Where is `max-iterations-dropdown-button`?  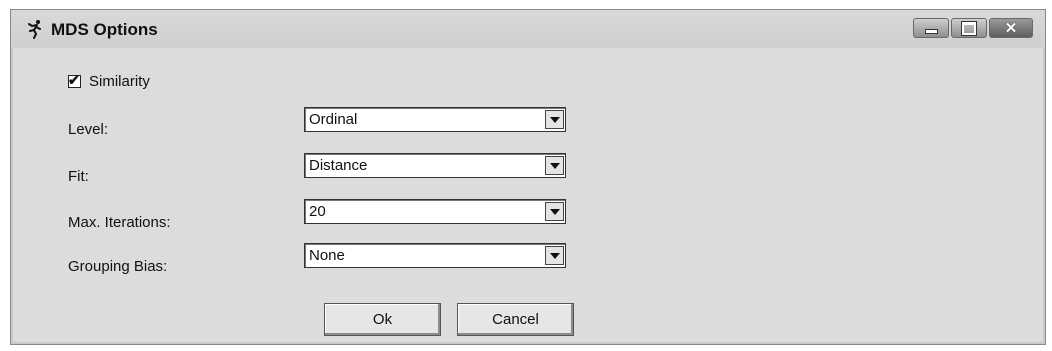
max-iterations-dropdown-button is located at coordinates (554, 211).